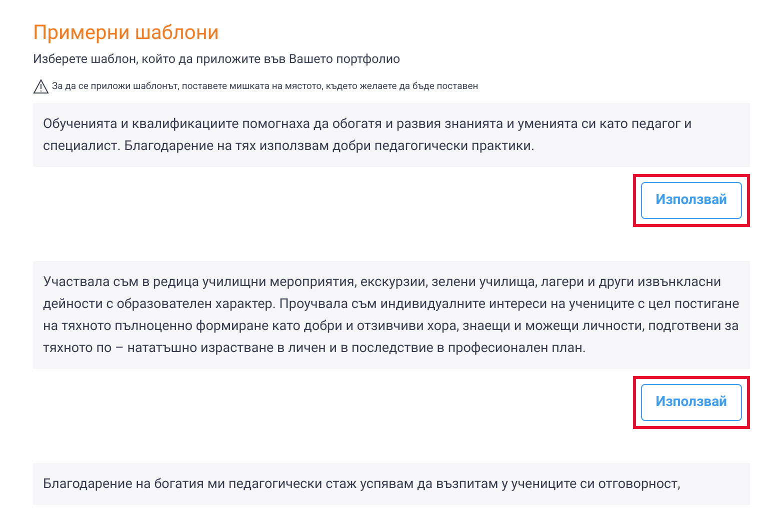 Image resolution: width=779 pixels, height=523 pixels. What do you see at coordinates (391, 484) in the screenshot?
I see `template-card: Благодарение на богатия ми педагогически стаж успявам да възпитам у учениците си отговорност,` at bounding box center [391, 484].